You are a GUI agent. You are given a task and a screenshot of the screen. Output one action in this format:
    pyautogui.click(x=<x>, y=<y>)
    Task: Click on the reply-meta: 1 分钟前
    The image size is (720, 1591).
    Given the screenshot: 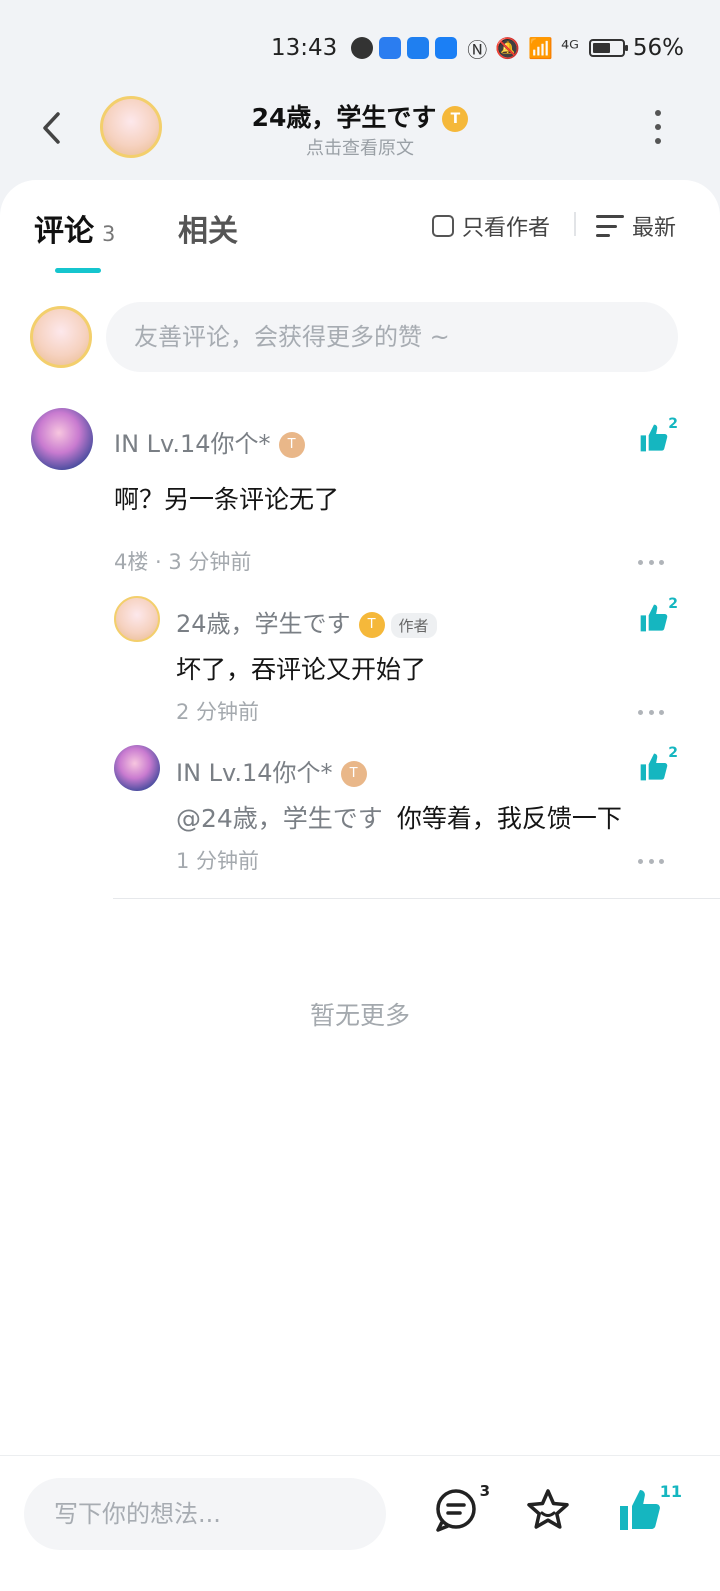 What is the action you would take?
    pyautogui.click(x=218, y=861)
    